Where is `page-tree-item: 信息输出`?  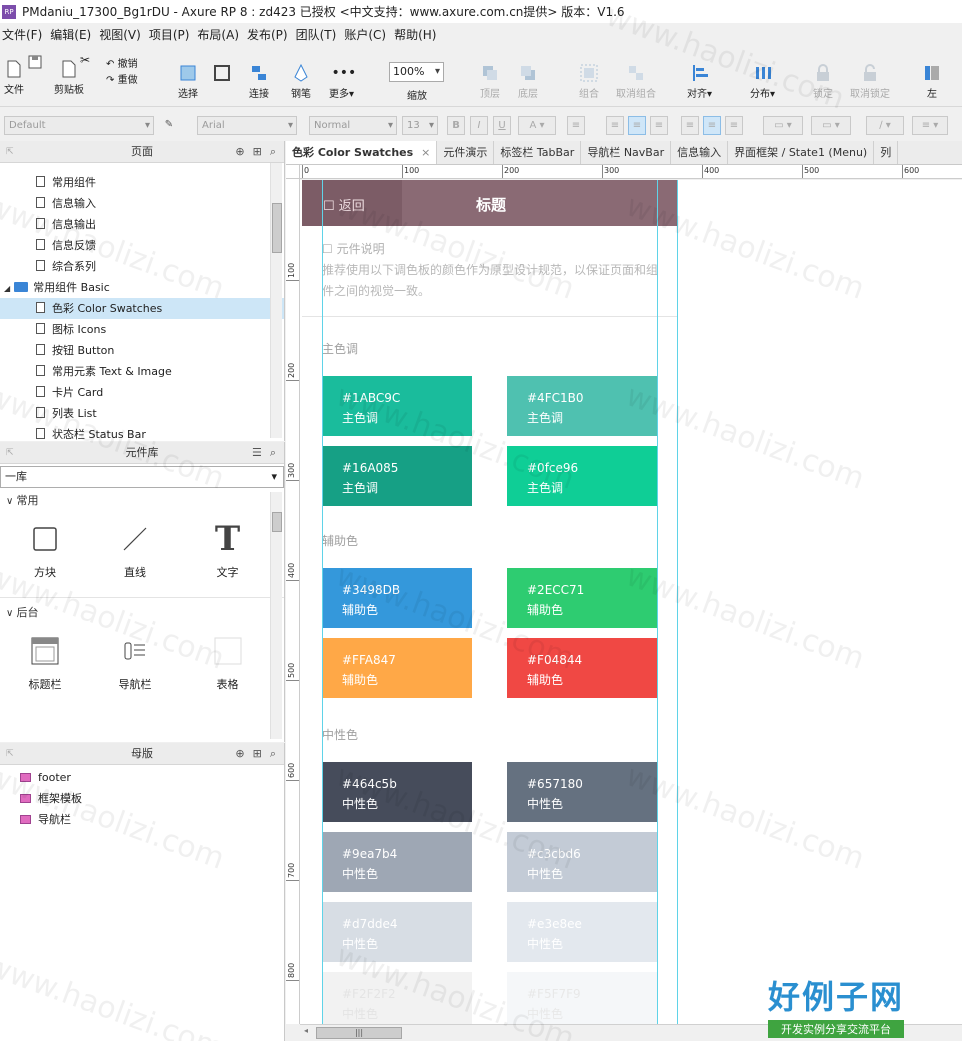 page-tree-item: 信息输出 is located at coordinates (142, 224).